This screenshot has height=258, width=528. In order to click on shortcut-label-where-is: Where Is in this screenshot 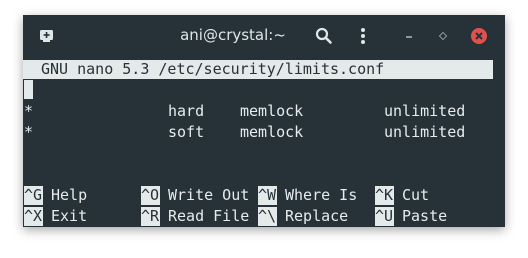, I will do `click(321, 195)`.